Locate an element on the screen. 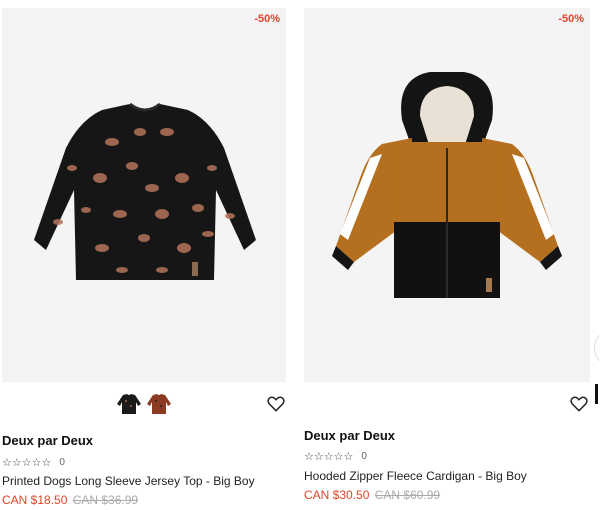  color-swatches is located at coordinates (144, 404).